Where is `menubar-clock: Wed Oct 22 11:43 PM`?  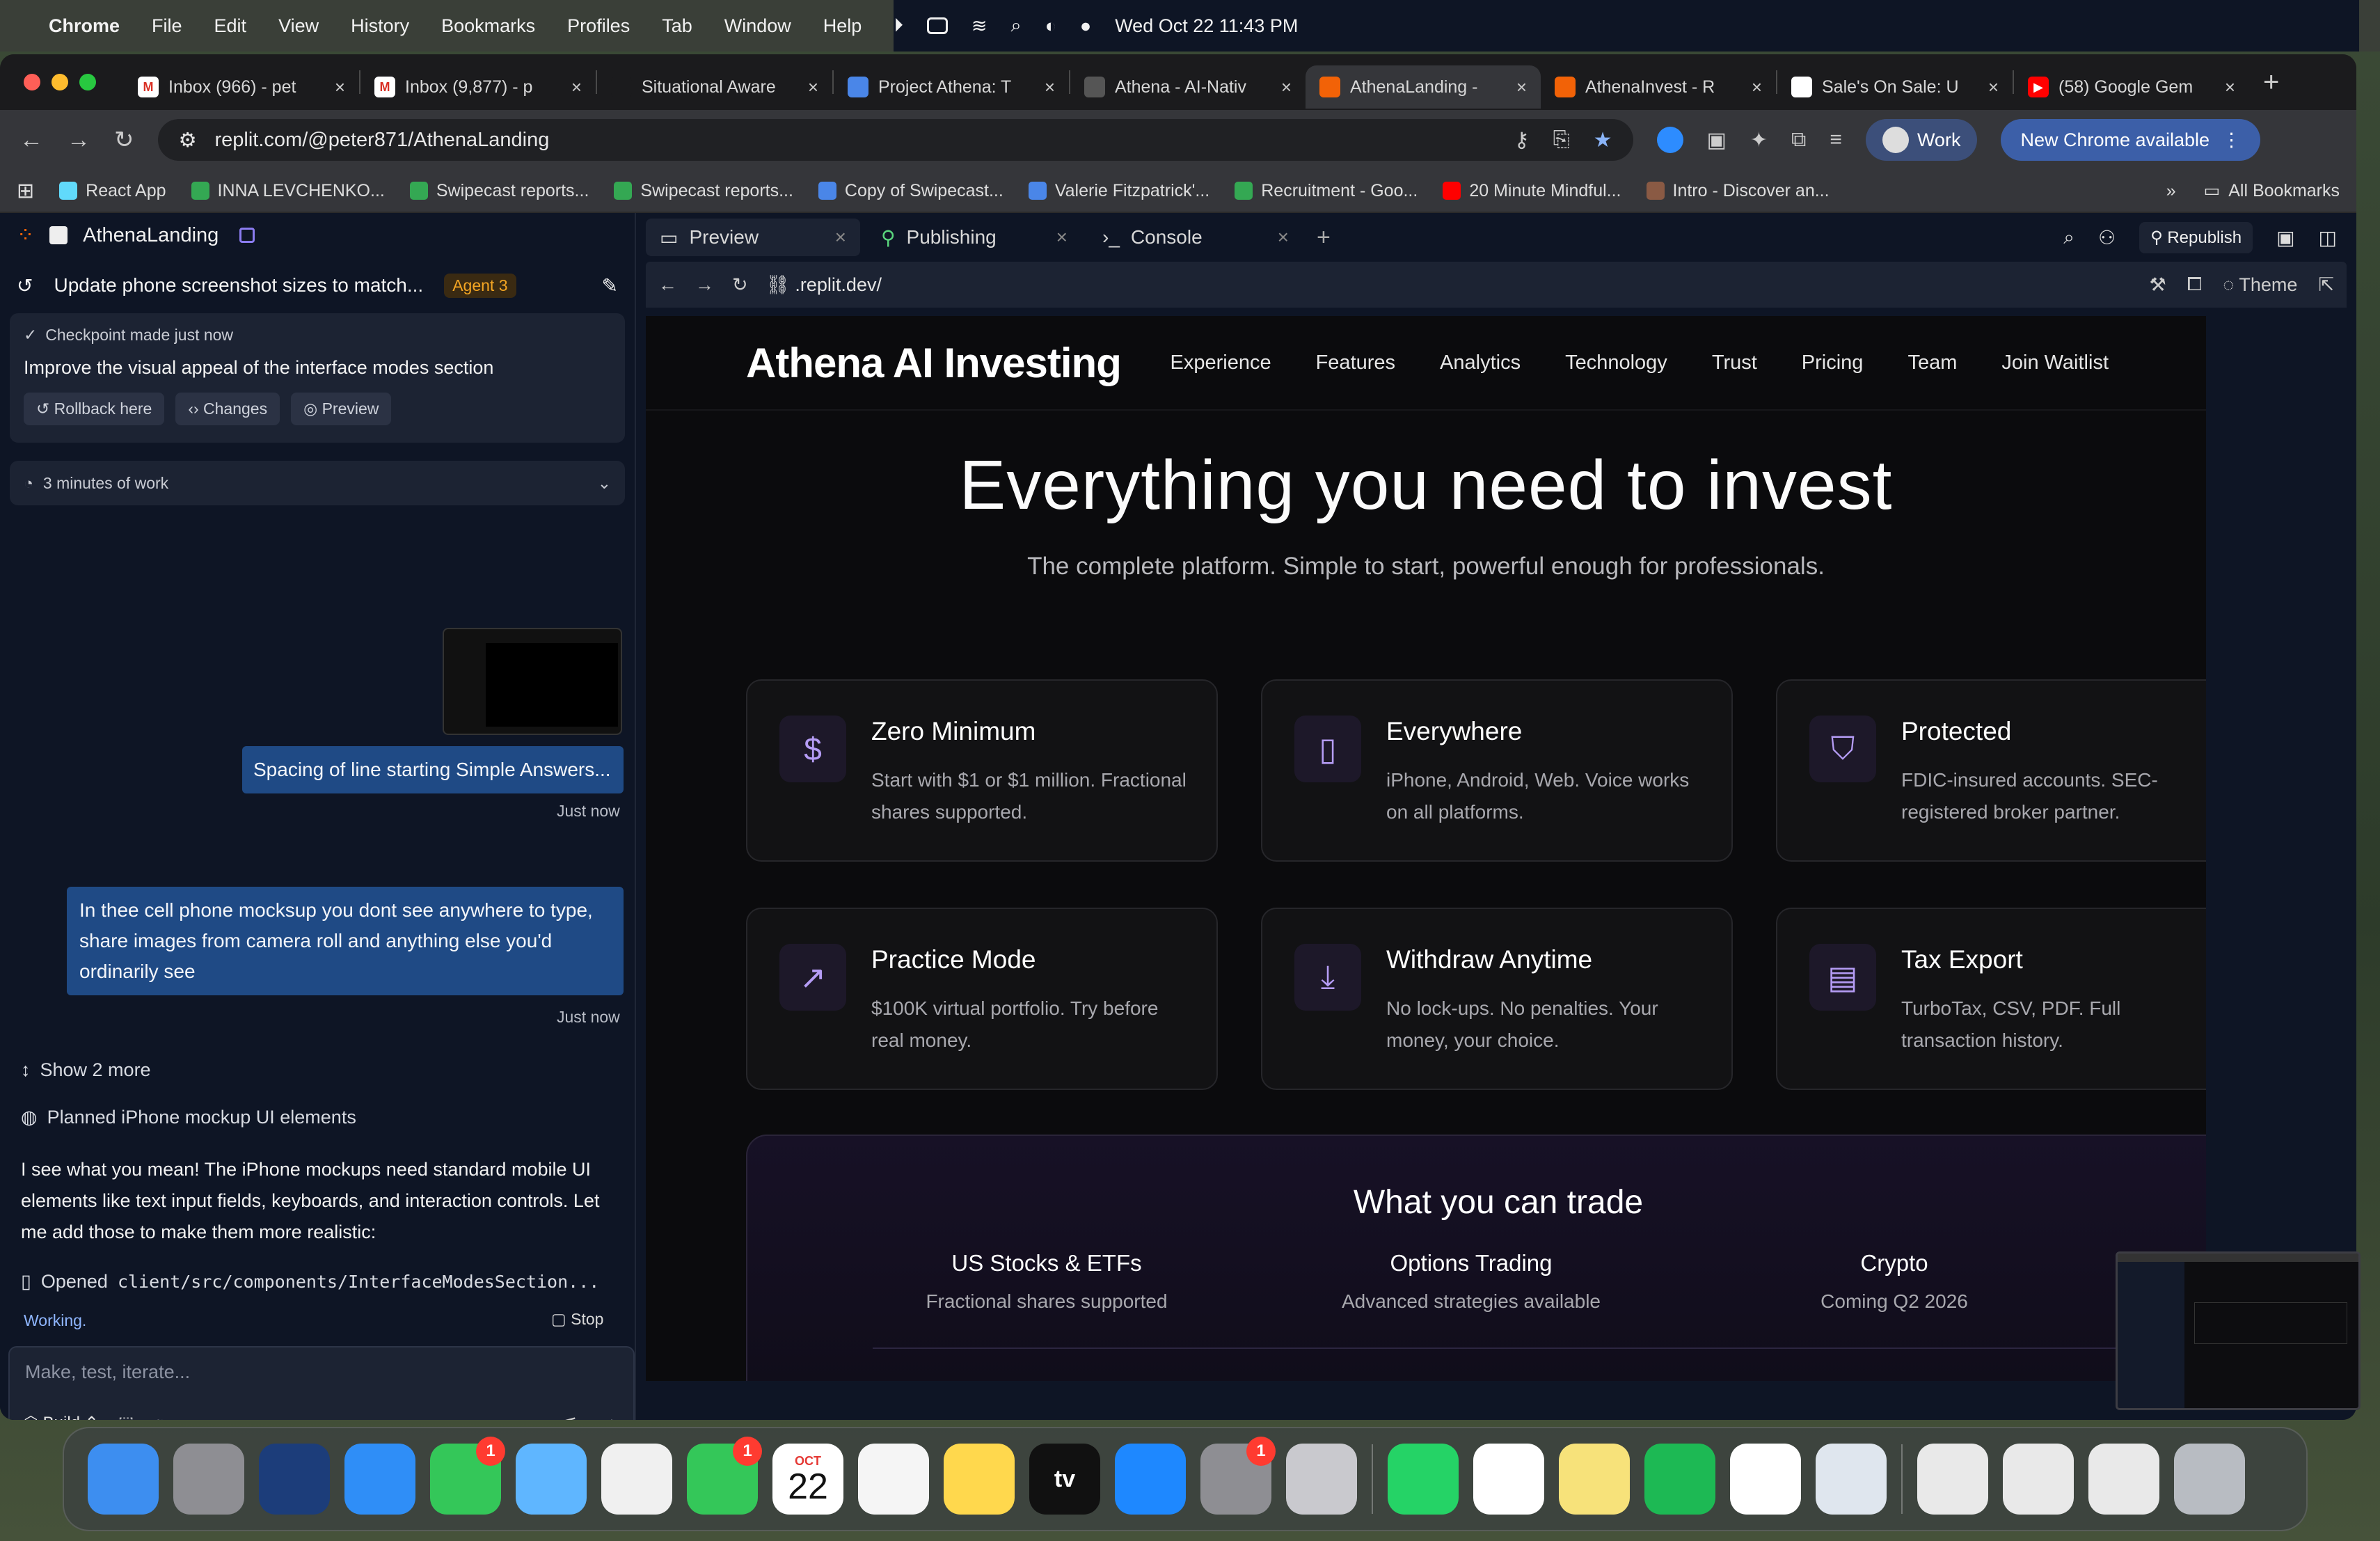
menubar-clock: Wed Oct 22 11:43 PM is located at coordinates (1206, 26).